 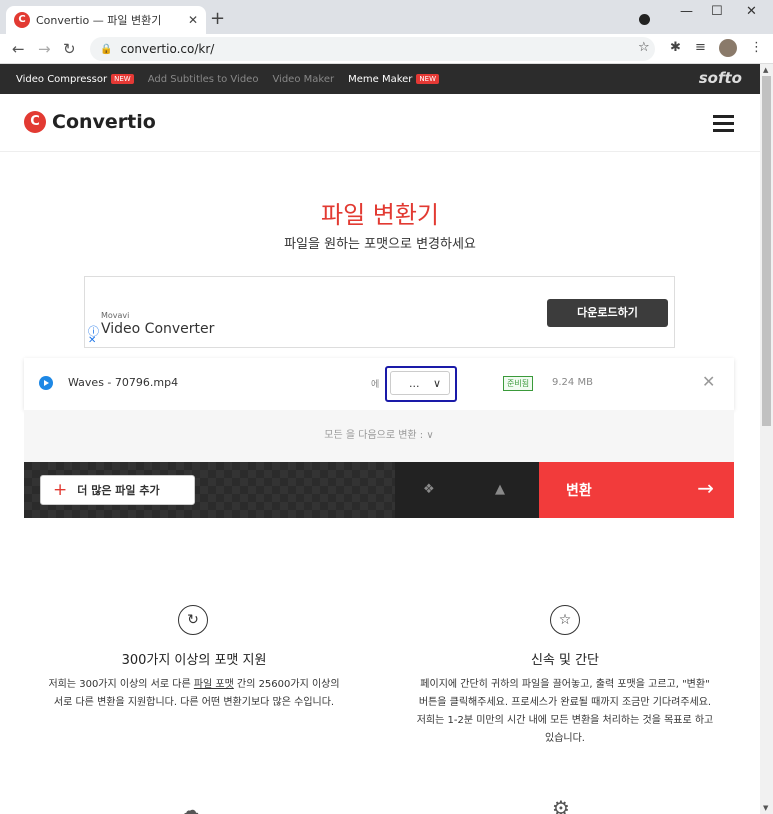 What do you see at coordinates (115, 315) in the screenshot?
I see `ad-brand: Movavi` at bounding box center [115, 315].